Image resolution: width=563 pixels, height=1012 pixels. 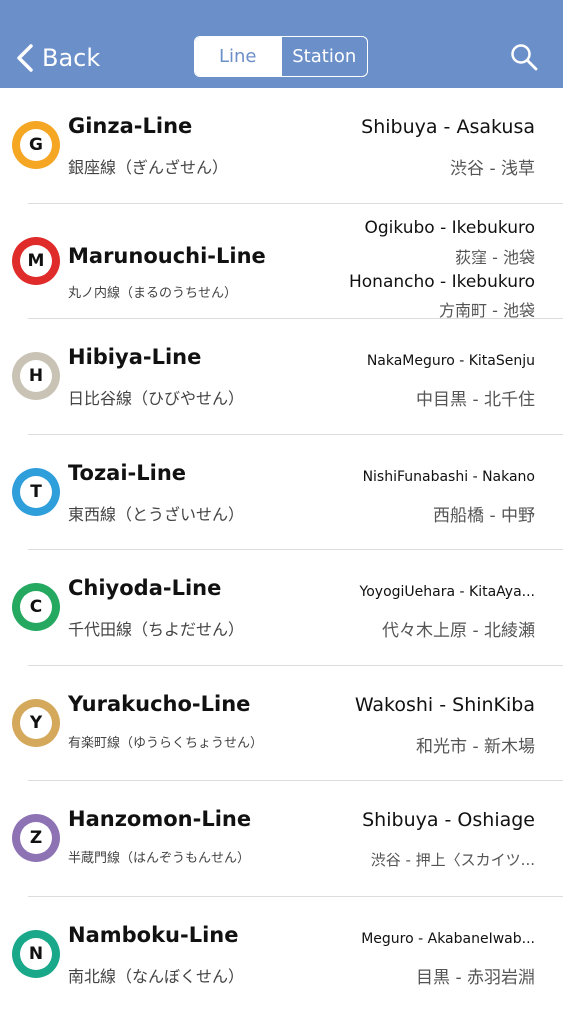 What do you see at coordinates (445, 705) in the screenshot?
I see `route-en: Wakoshi - ShinKiba` at bounding box center [445, 705].